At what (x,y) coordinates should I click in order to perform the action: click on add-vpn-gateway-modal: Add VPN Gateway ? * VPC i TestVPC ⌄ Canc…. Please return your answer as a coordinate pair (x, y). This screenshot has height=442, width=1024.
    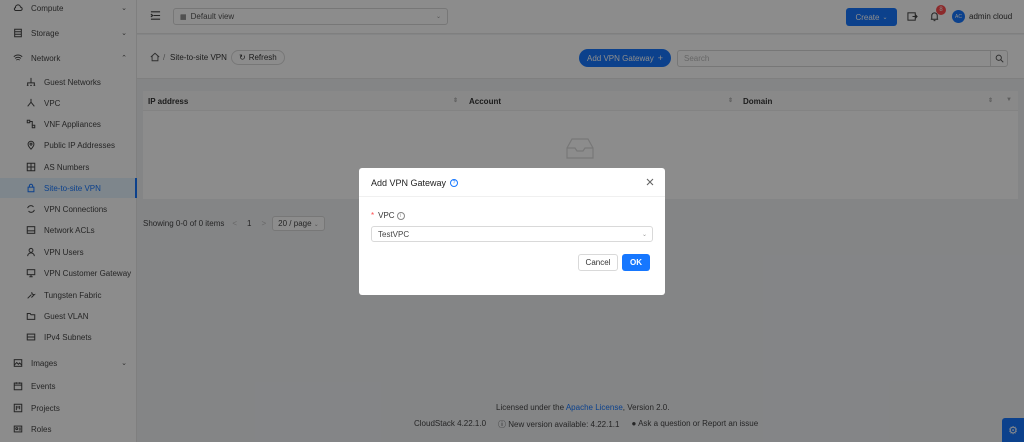
    Looking at the image, I should click on (512, 231).